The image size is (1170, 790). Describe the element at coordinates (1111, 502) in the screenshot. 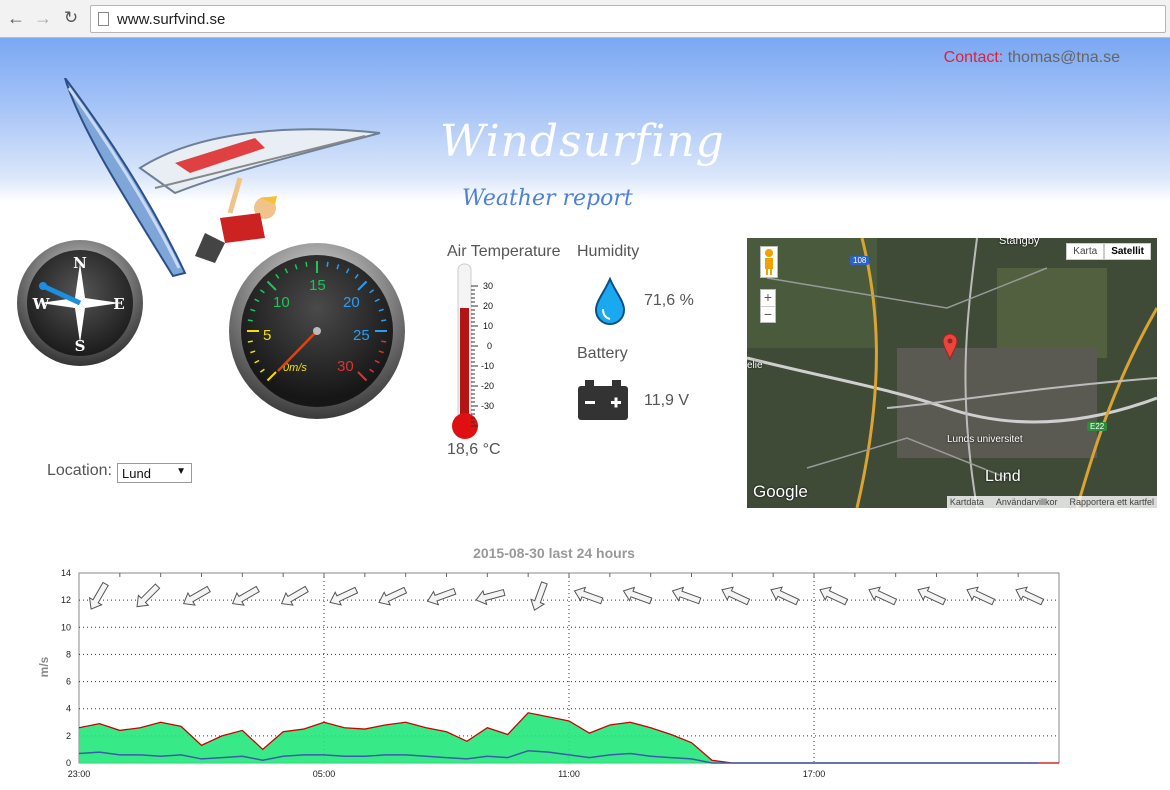

I see `map-report-link: Rapportera ett kartfel` at that location.